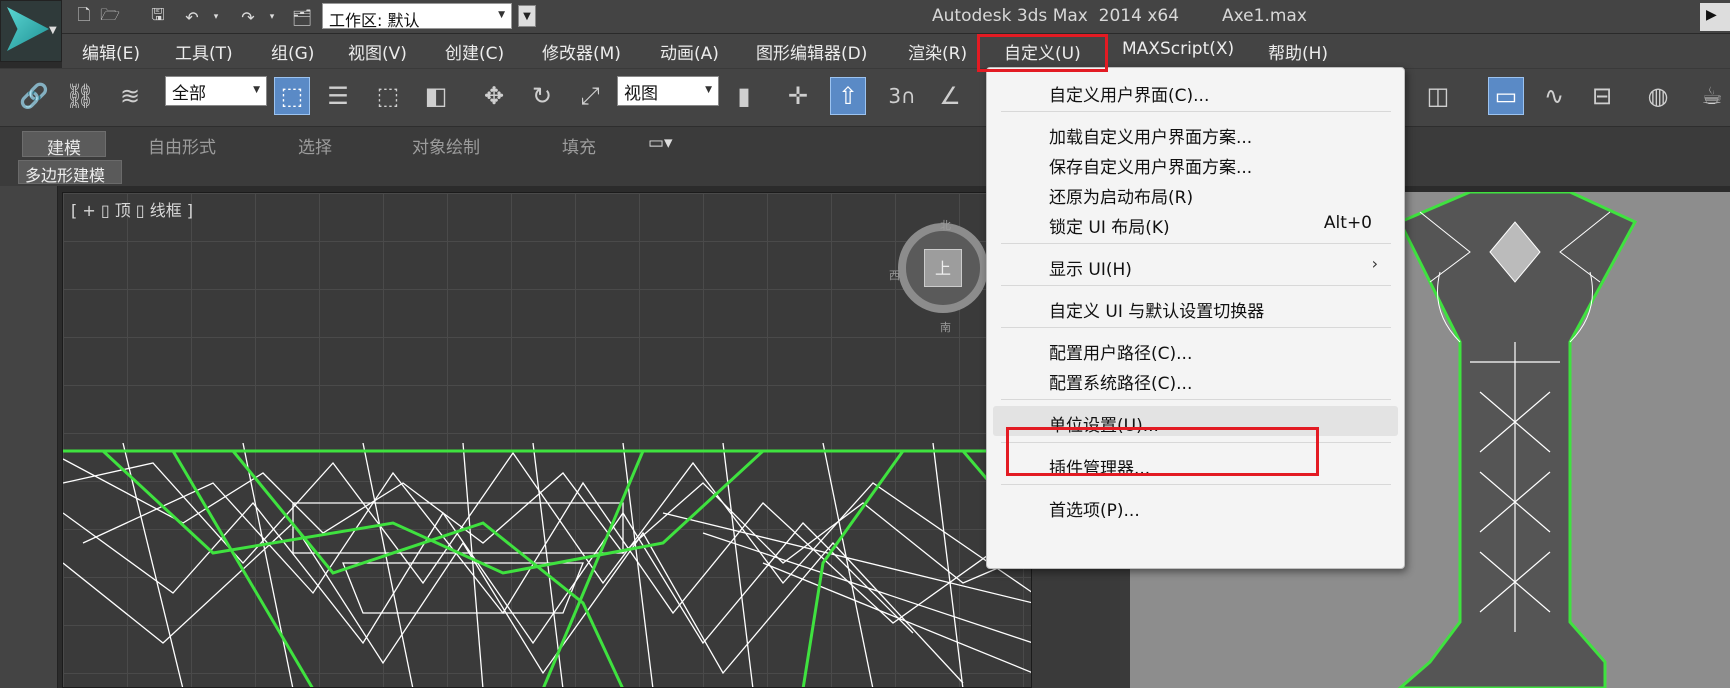 This screenshot has height=688, width=1730. I want to click on application-menu-button: ▼, so click(31, 31).